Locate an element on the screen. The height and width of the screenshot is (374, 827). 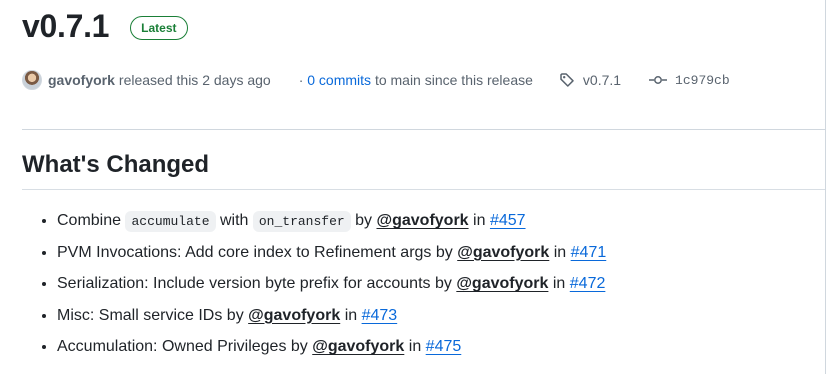
issue-link: #471 is located at coordinates (589, 252).